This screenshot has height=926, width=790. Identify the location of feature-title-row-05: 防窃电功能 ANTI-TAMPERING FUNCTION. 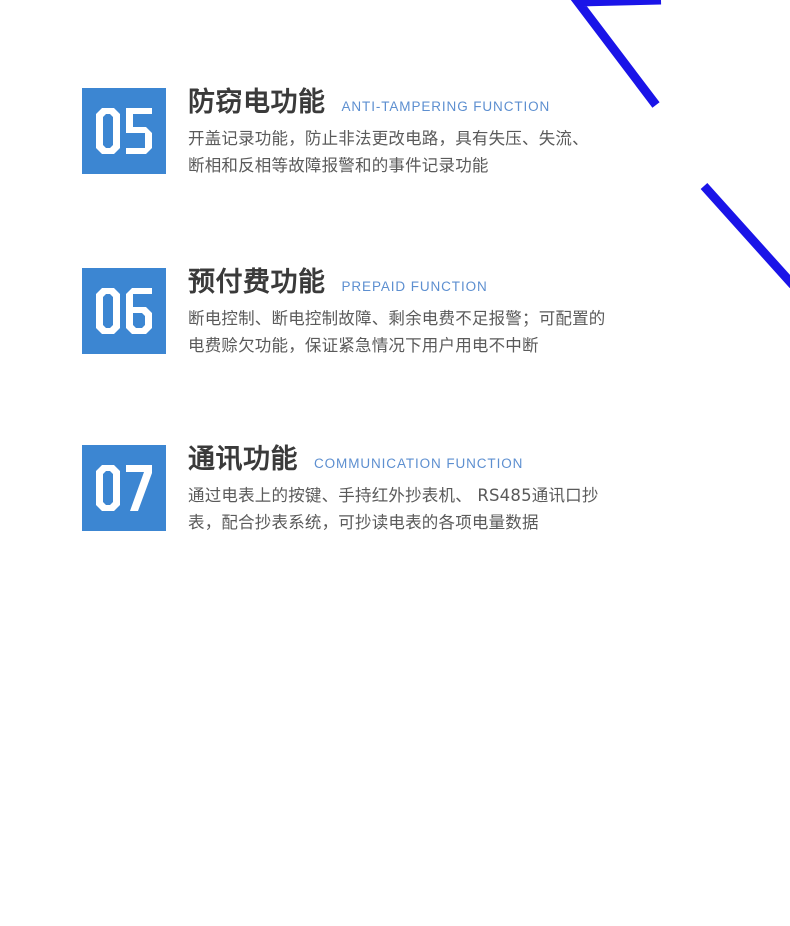
(388, 102).